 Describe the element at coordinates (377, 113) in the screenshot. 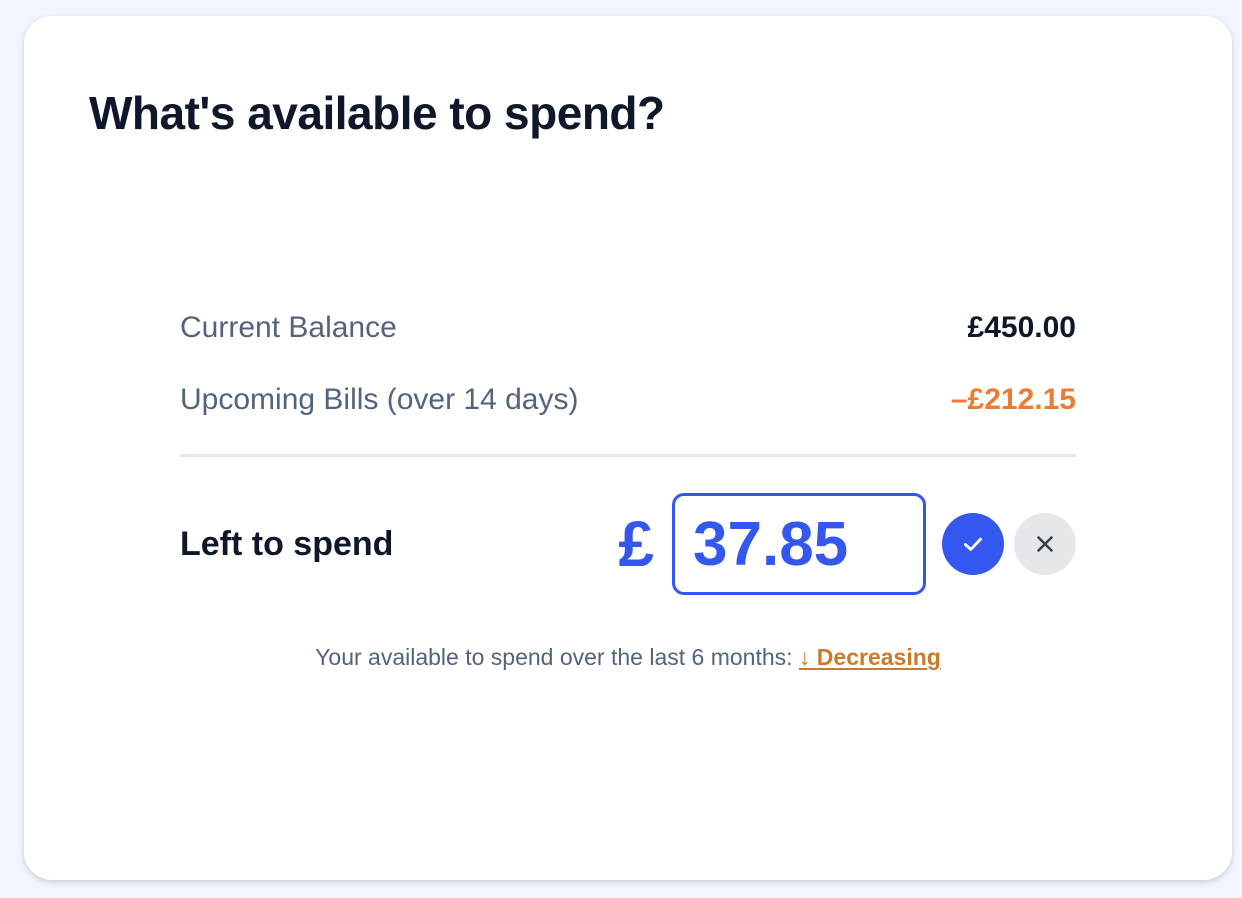

I see `page-title: What's available to spend?` at that location.